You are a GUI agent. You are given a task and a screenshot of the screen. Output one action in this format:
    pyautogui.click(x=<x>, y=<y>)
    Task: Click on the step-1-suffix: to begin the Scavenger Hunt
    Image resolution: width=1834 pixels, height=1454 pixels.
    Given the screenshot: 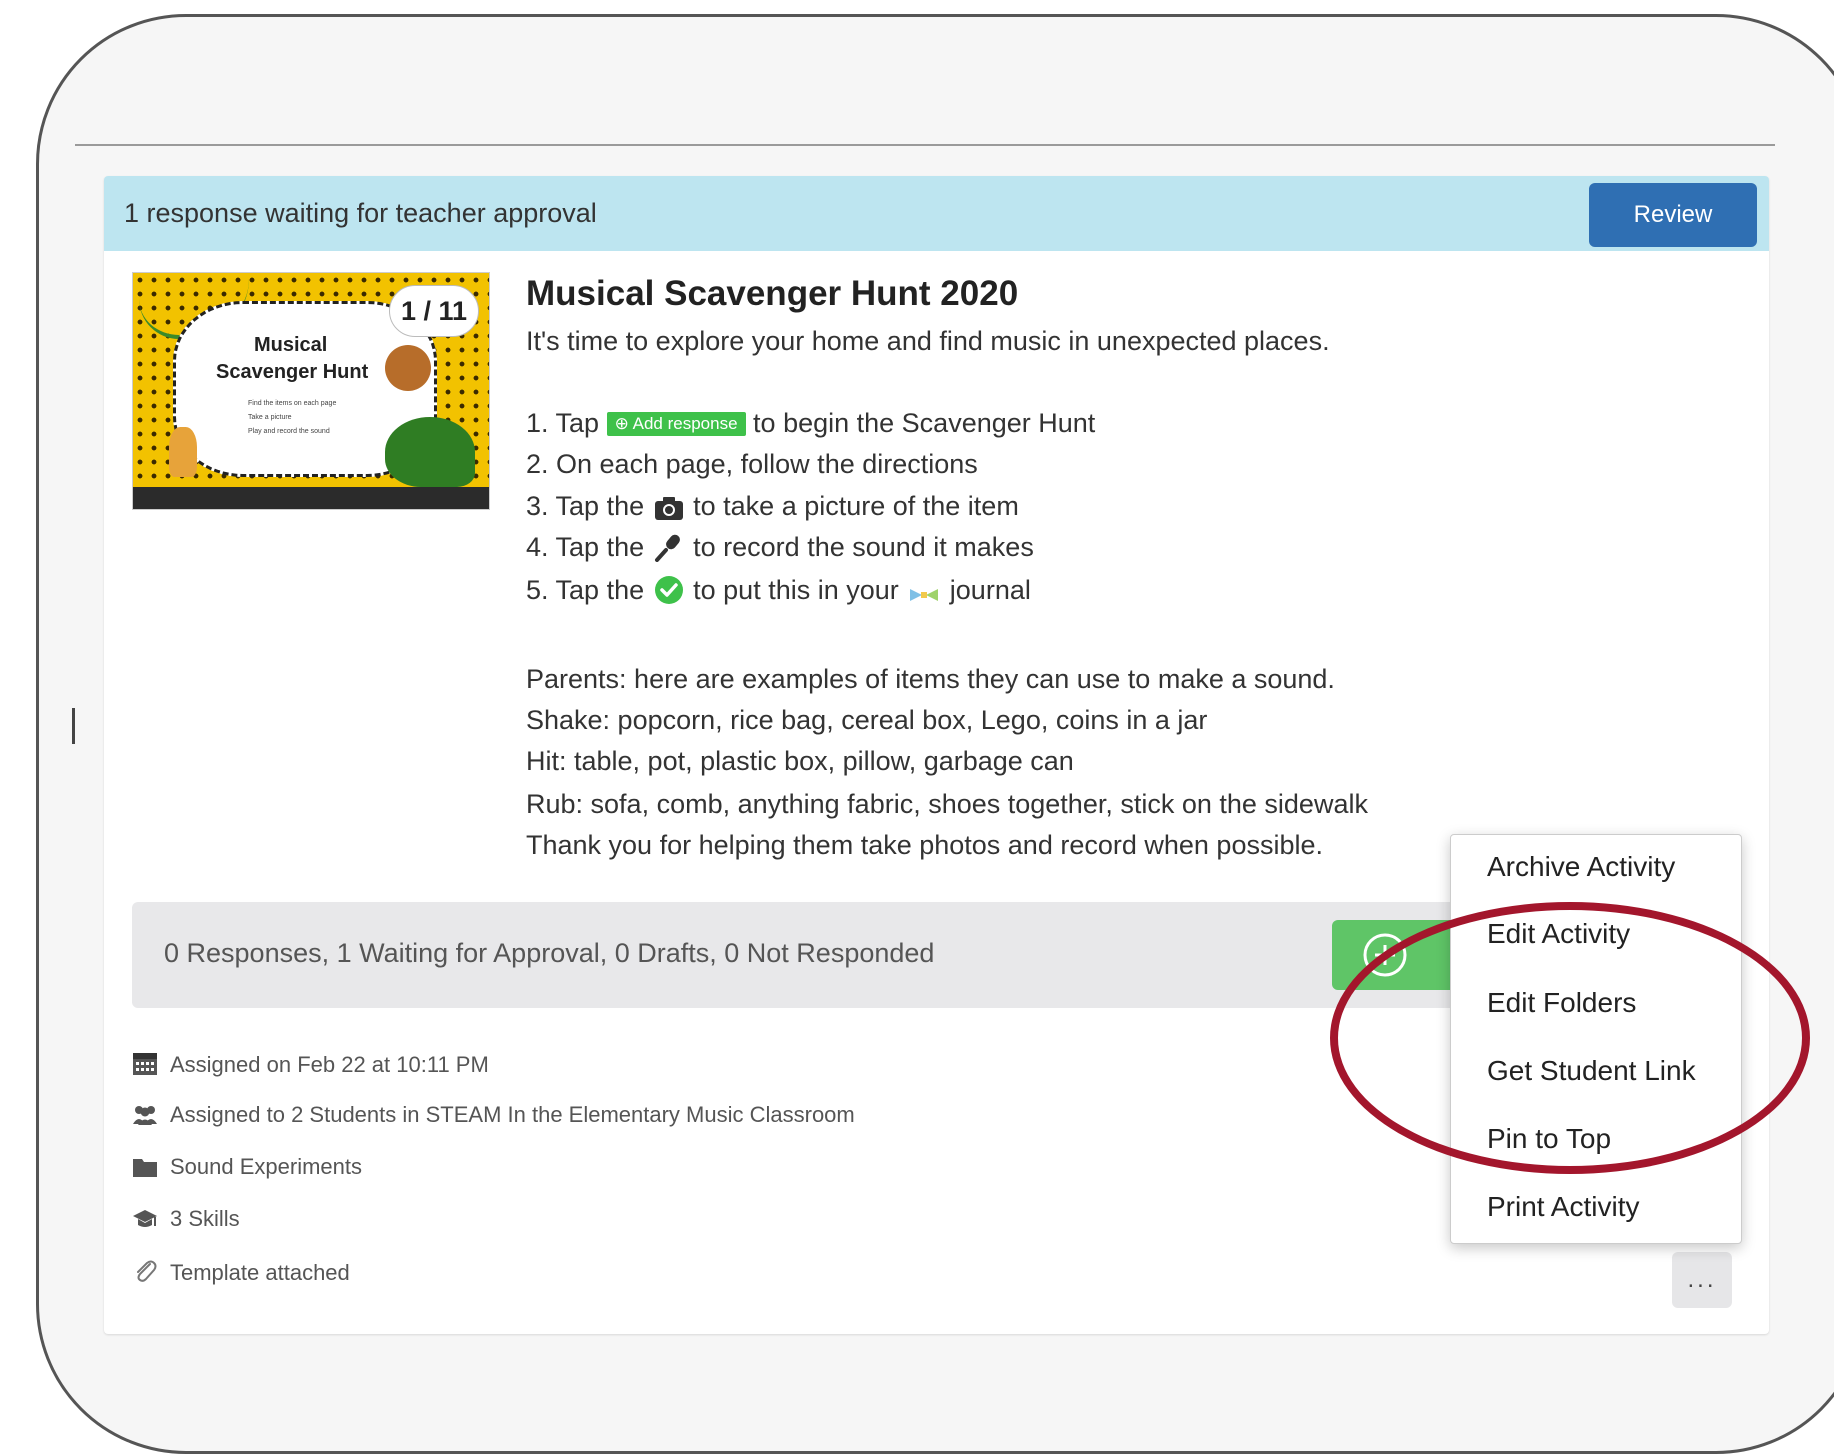 What is the action you would take?
    pyautogui.click(x=924, y=423)
    